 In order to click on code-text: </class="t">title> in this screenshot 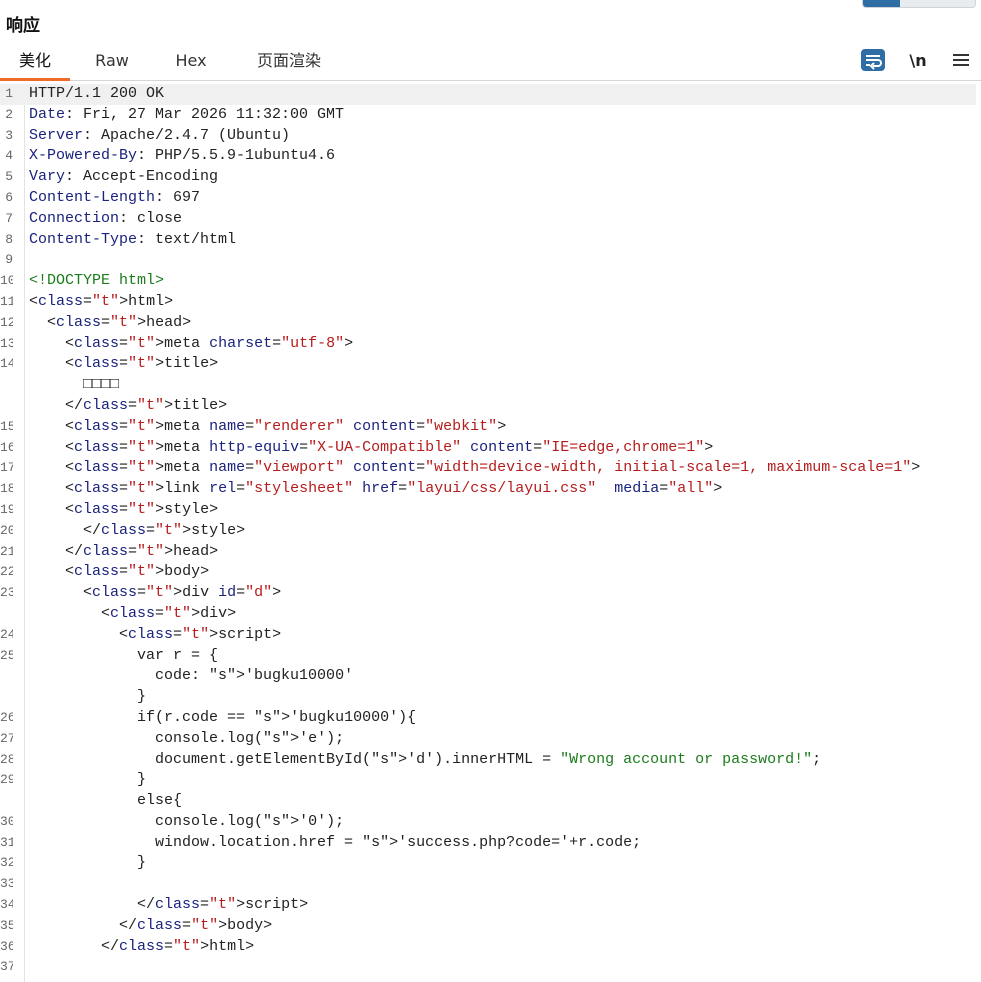, I will do `click(128, 405)`.